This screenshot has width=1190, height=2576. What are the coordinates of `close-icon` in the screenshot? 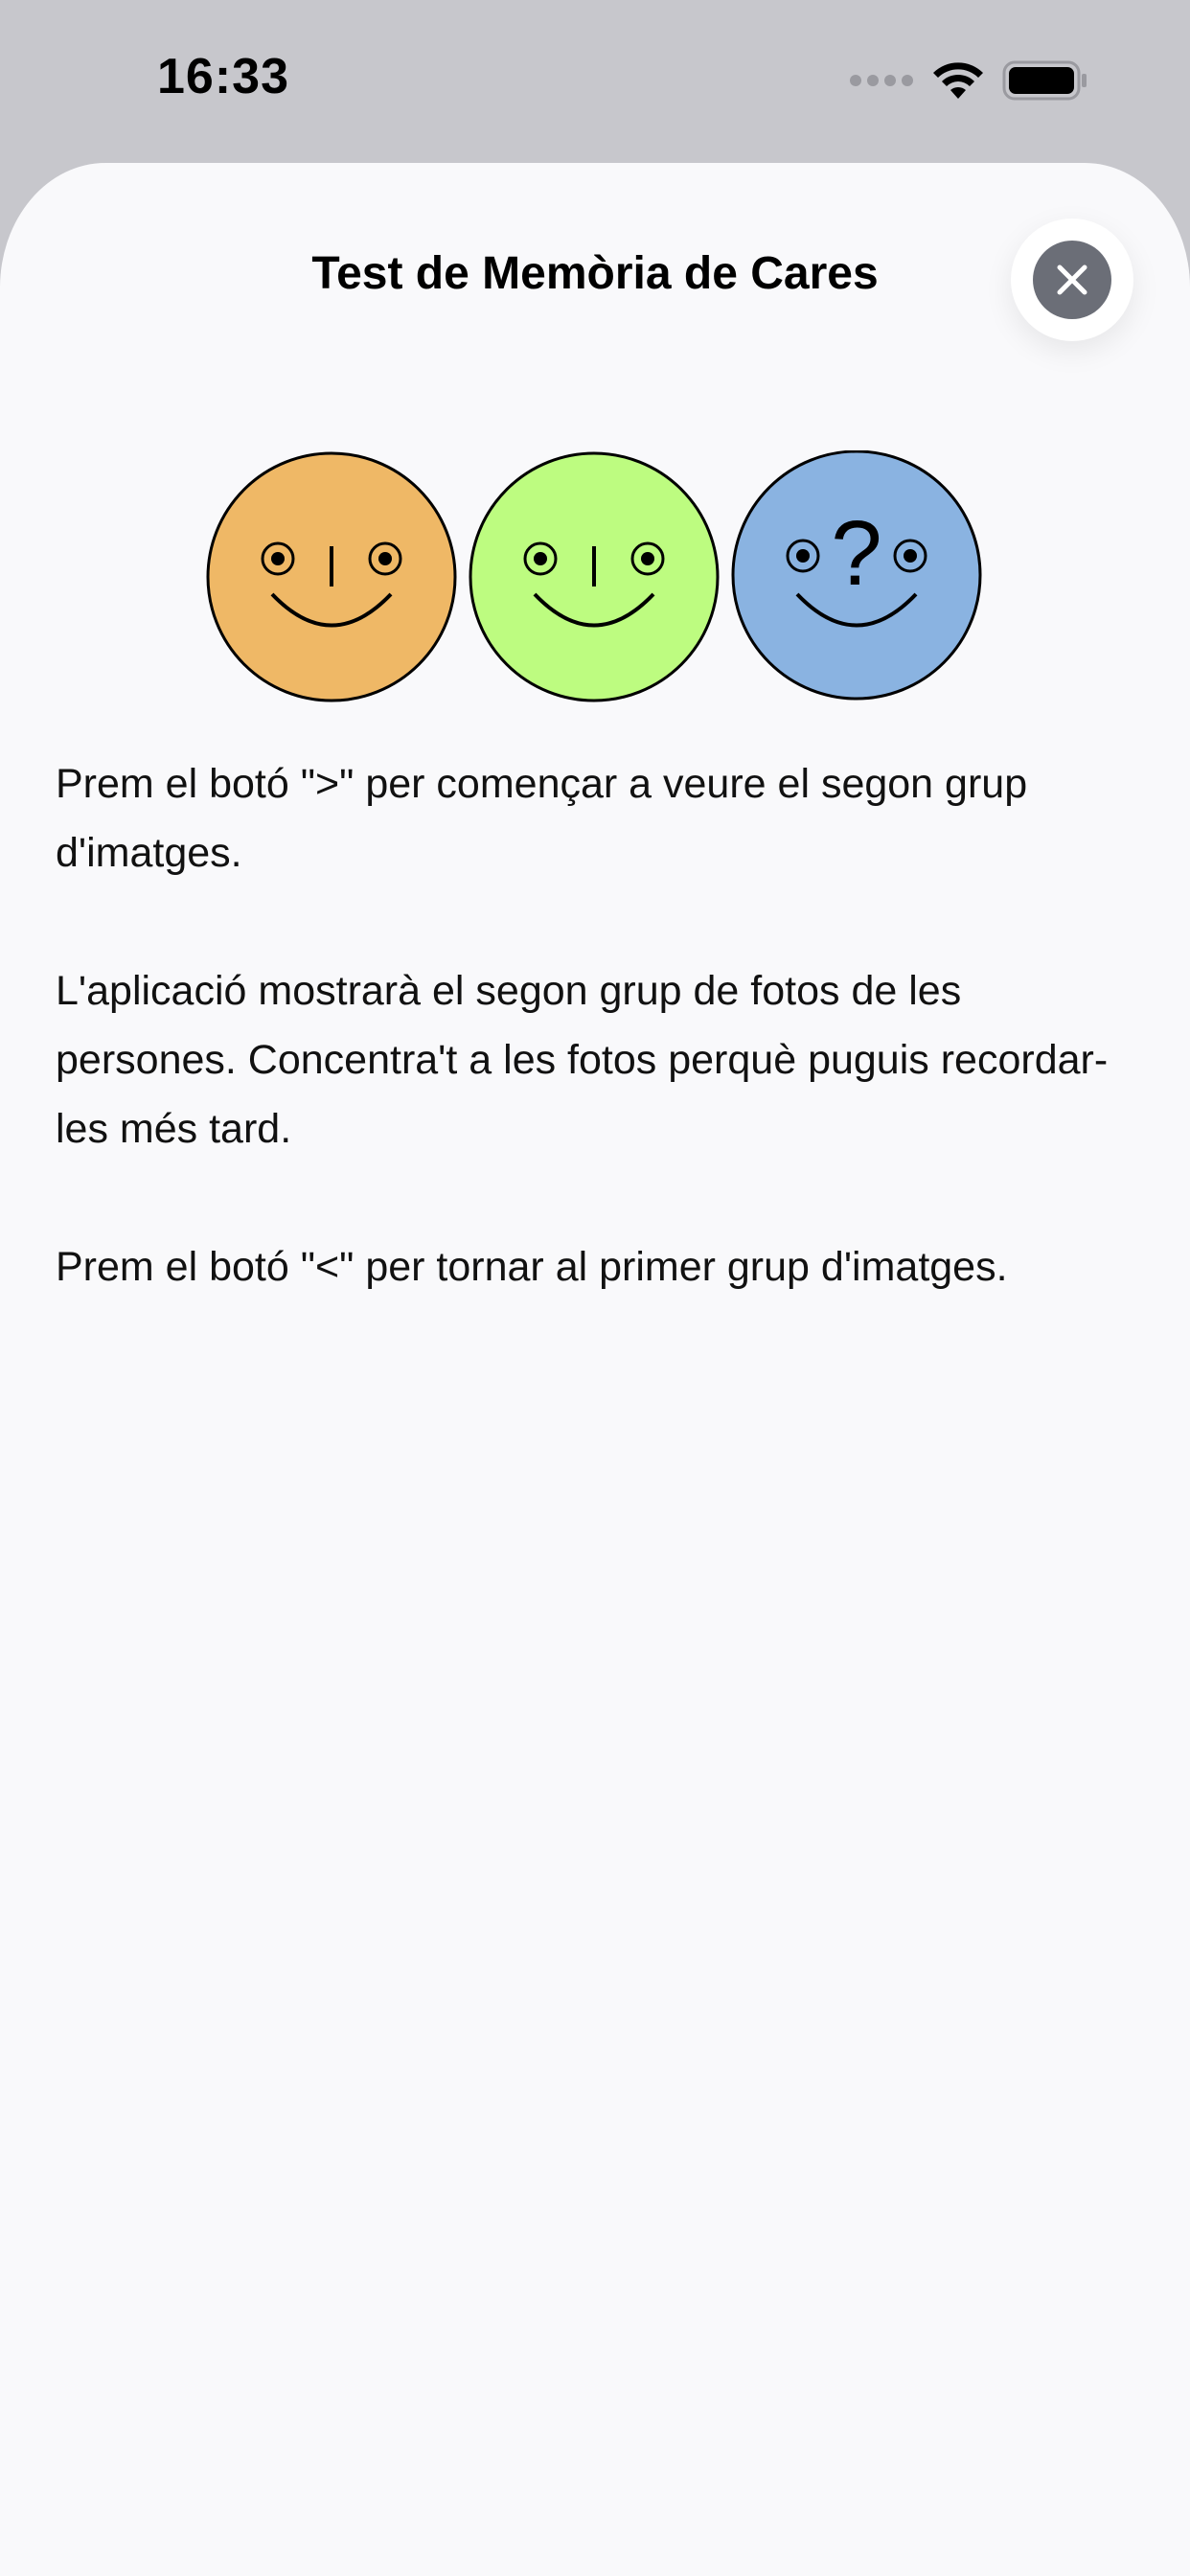 It's located at (1072, 280).